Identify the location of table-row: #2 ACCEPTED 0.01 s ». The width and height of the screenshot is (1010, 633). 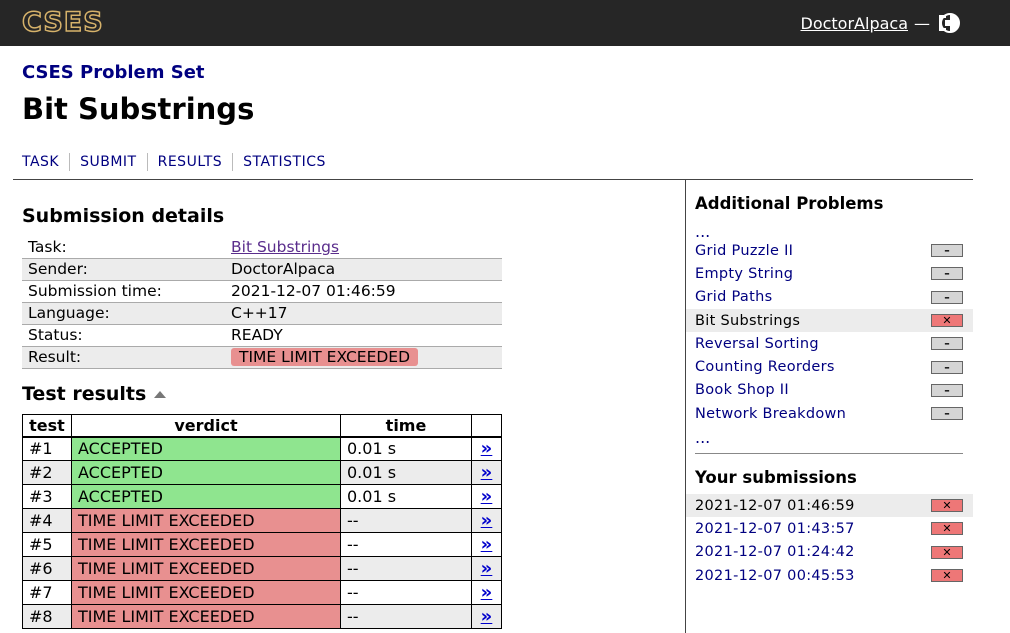
(262, 472).